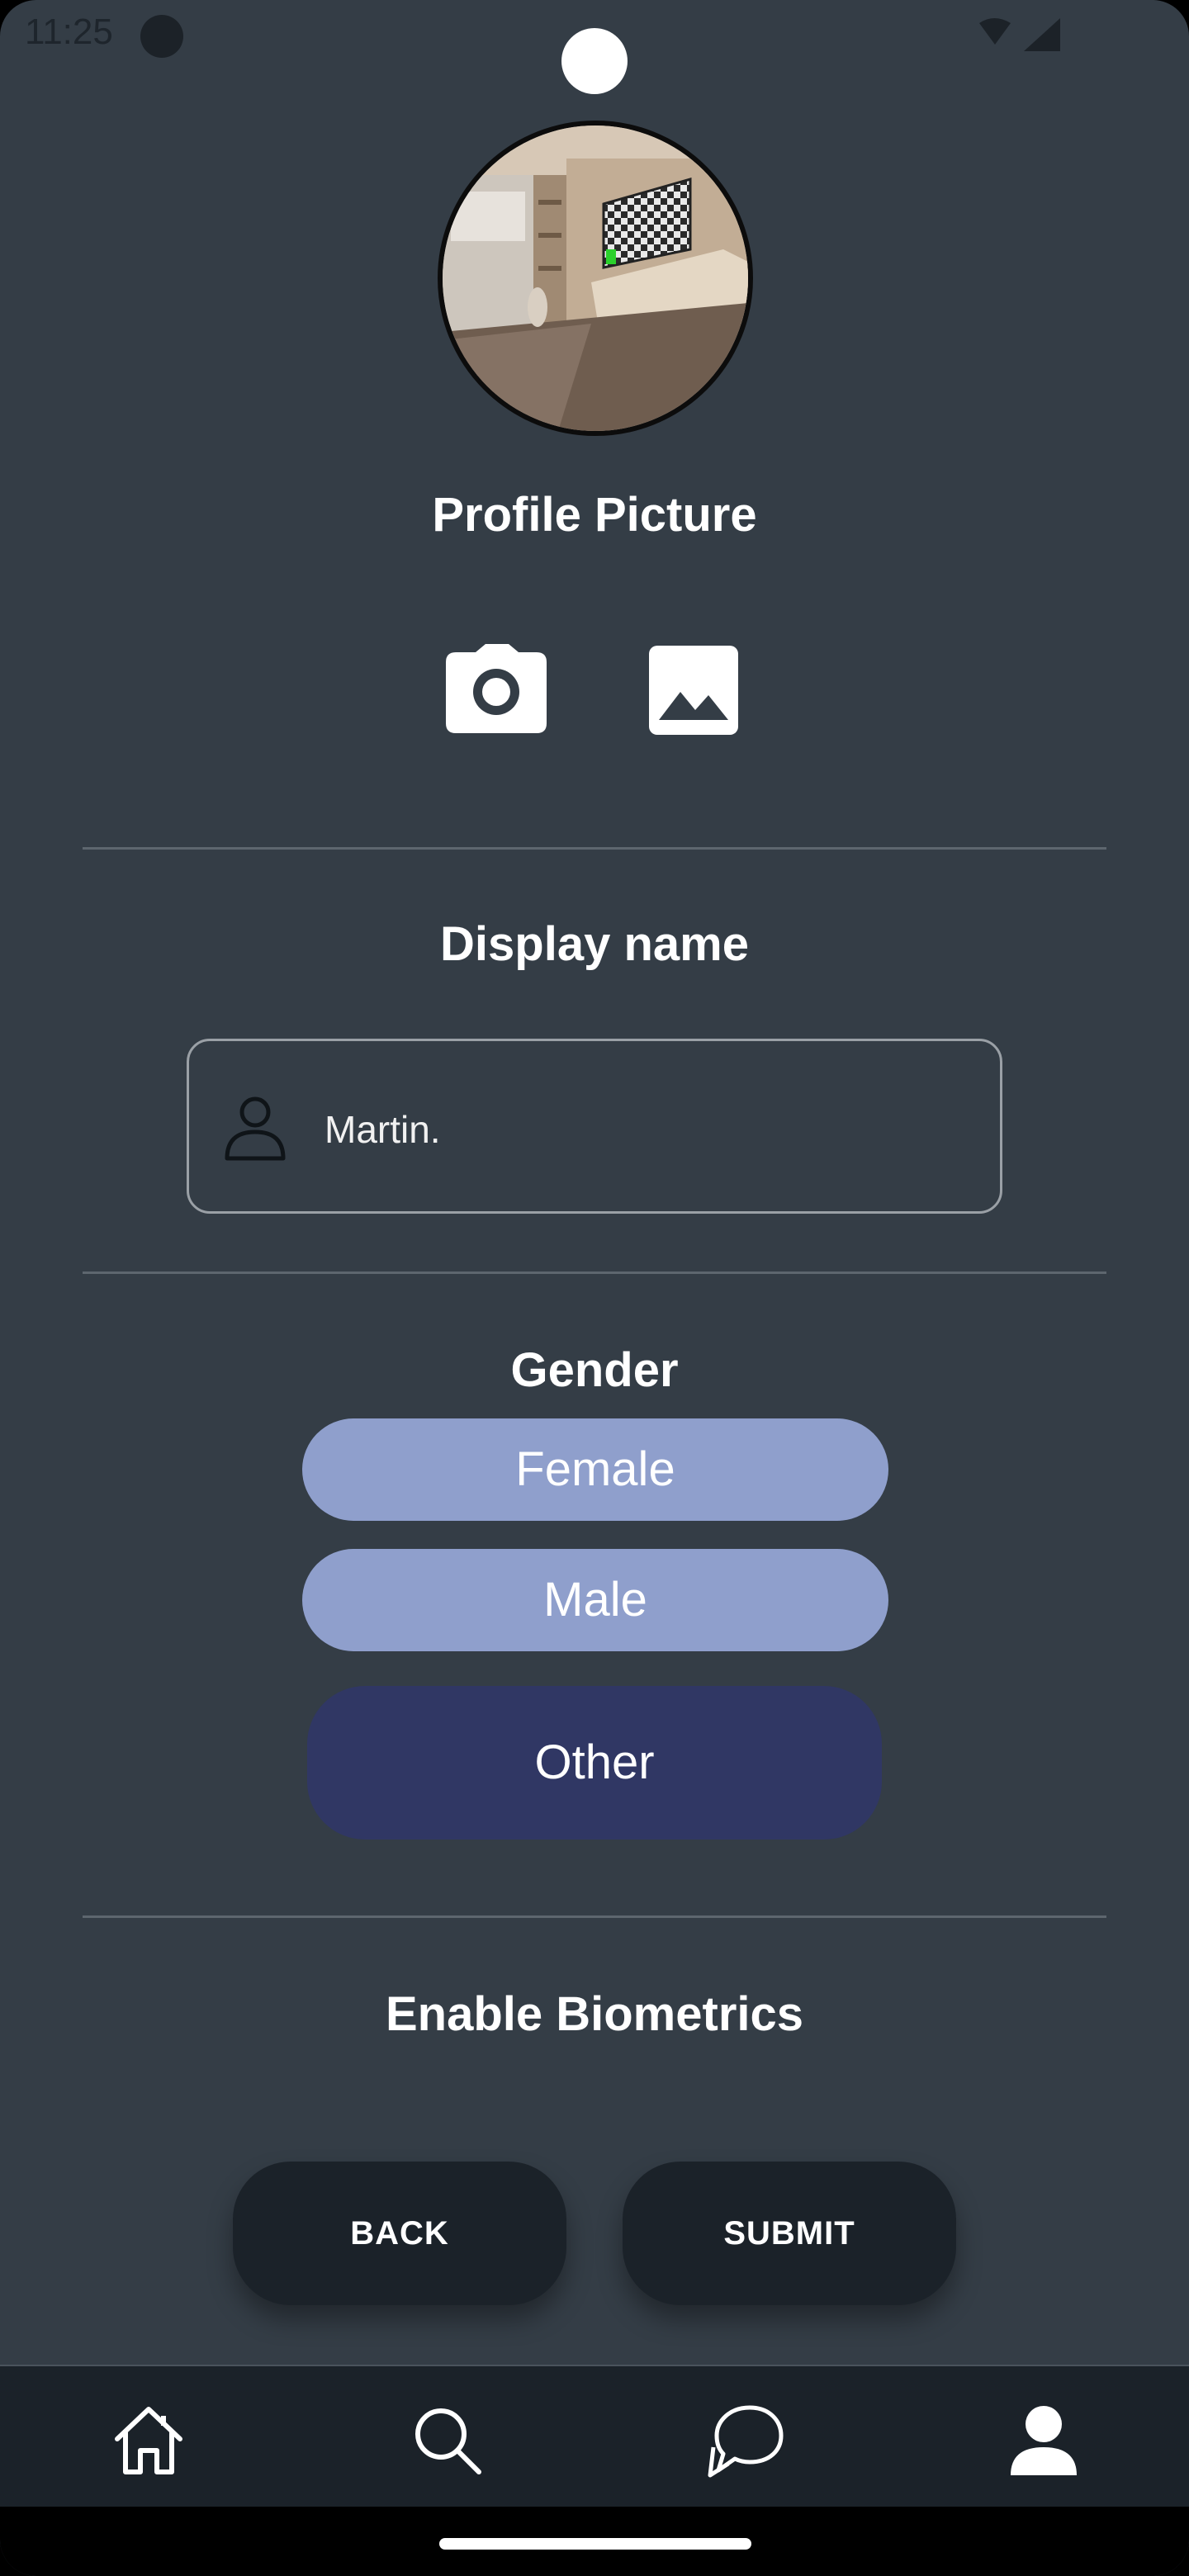  Describe the element at coordinates (595, 1600) in the screenshot. I see `gender-option-male: Male` at that location.